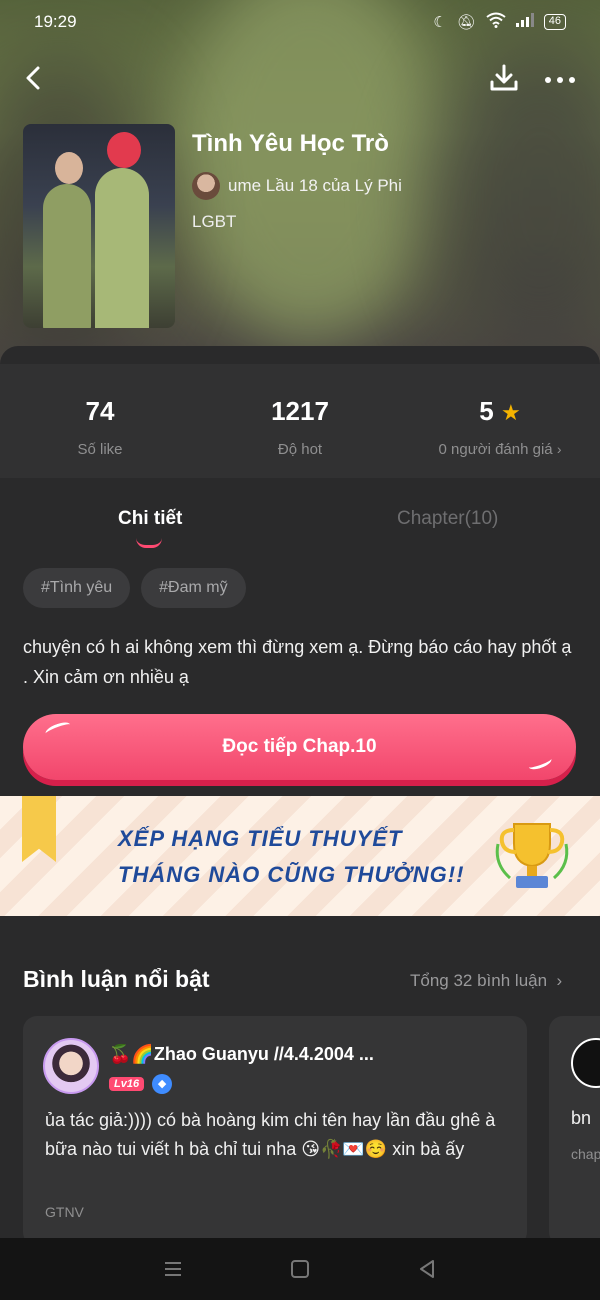 The image size is (600, 1300). I want to click on trophy-icon, so click(532, 855).